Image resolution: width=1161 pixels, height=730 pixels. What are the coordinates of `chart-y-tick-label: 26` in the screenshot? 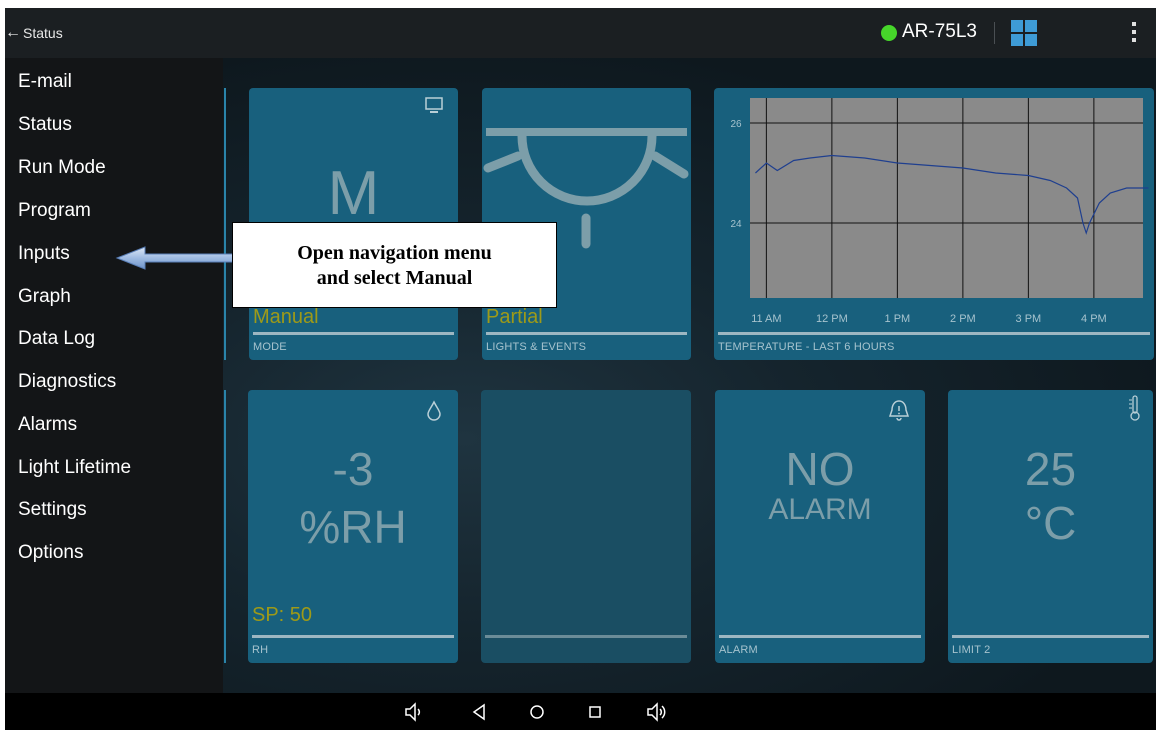 It's located at (736, 124).